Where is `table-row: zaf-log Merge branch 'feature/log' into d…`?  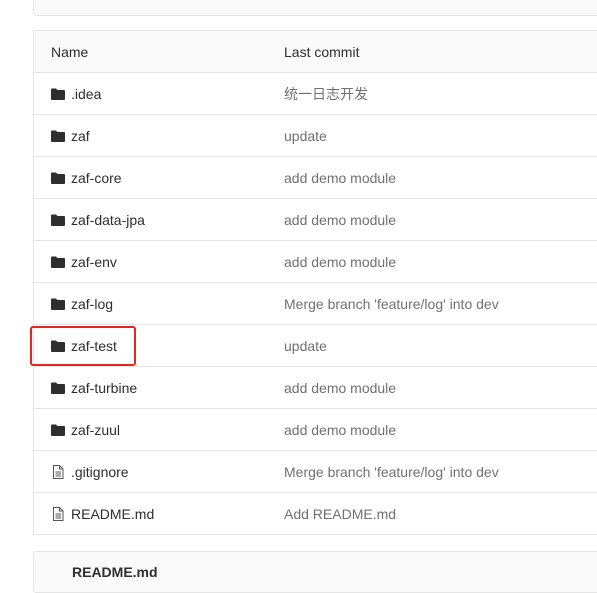 table-row: zaf-log Merge branch 'feature/log' into d… is located at coordinates (315, 304).